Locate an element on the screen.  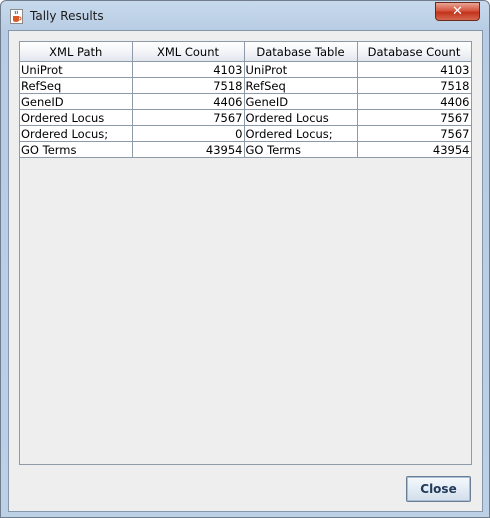
column-header-database-table: Database Table is located at coordinates (300, 52).